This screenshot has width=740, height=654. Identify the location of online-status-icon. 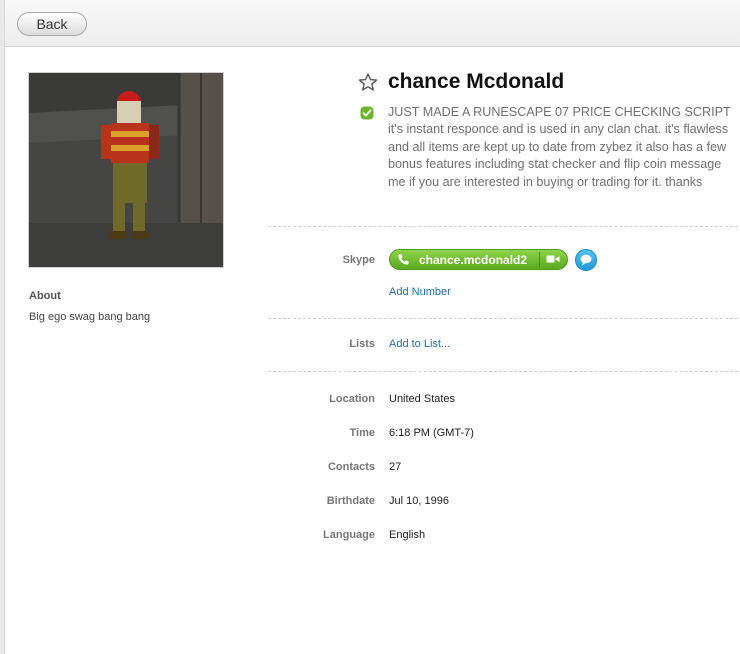
(367, 113).